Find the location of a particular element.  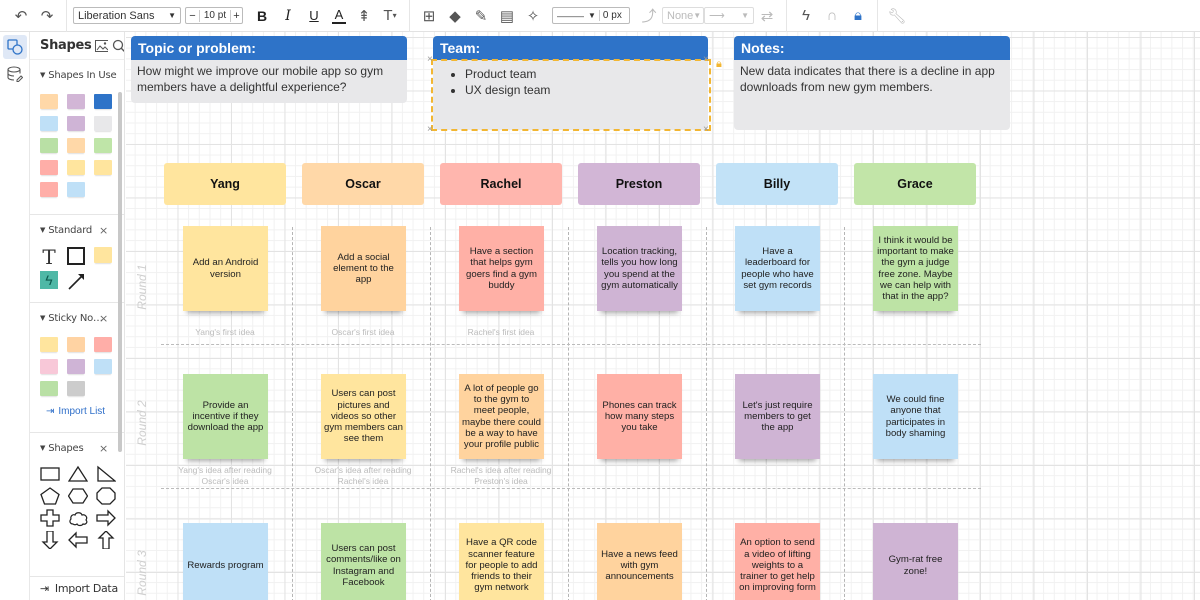

text-align-icon: ⇞ is located at coordinates (364, 16).